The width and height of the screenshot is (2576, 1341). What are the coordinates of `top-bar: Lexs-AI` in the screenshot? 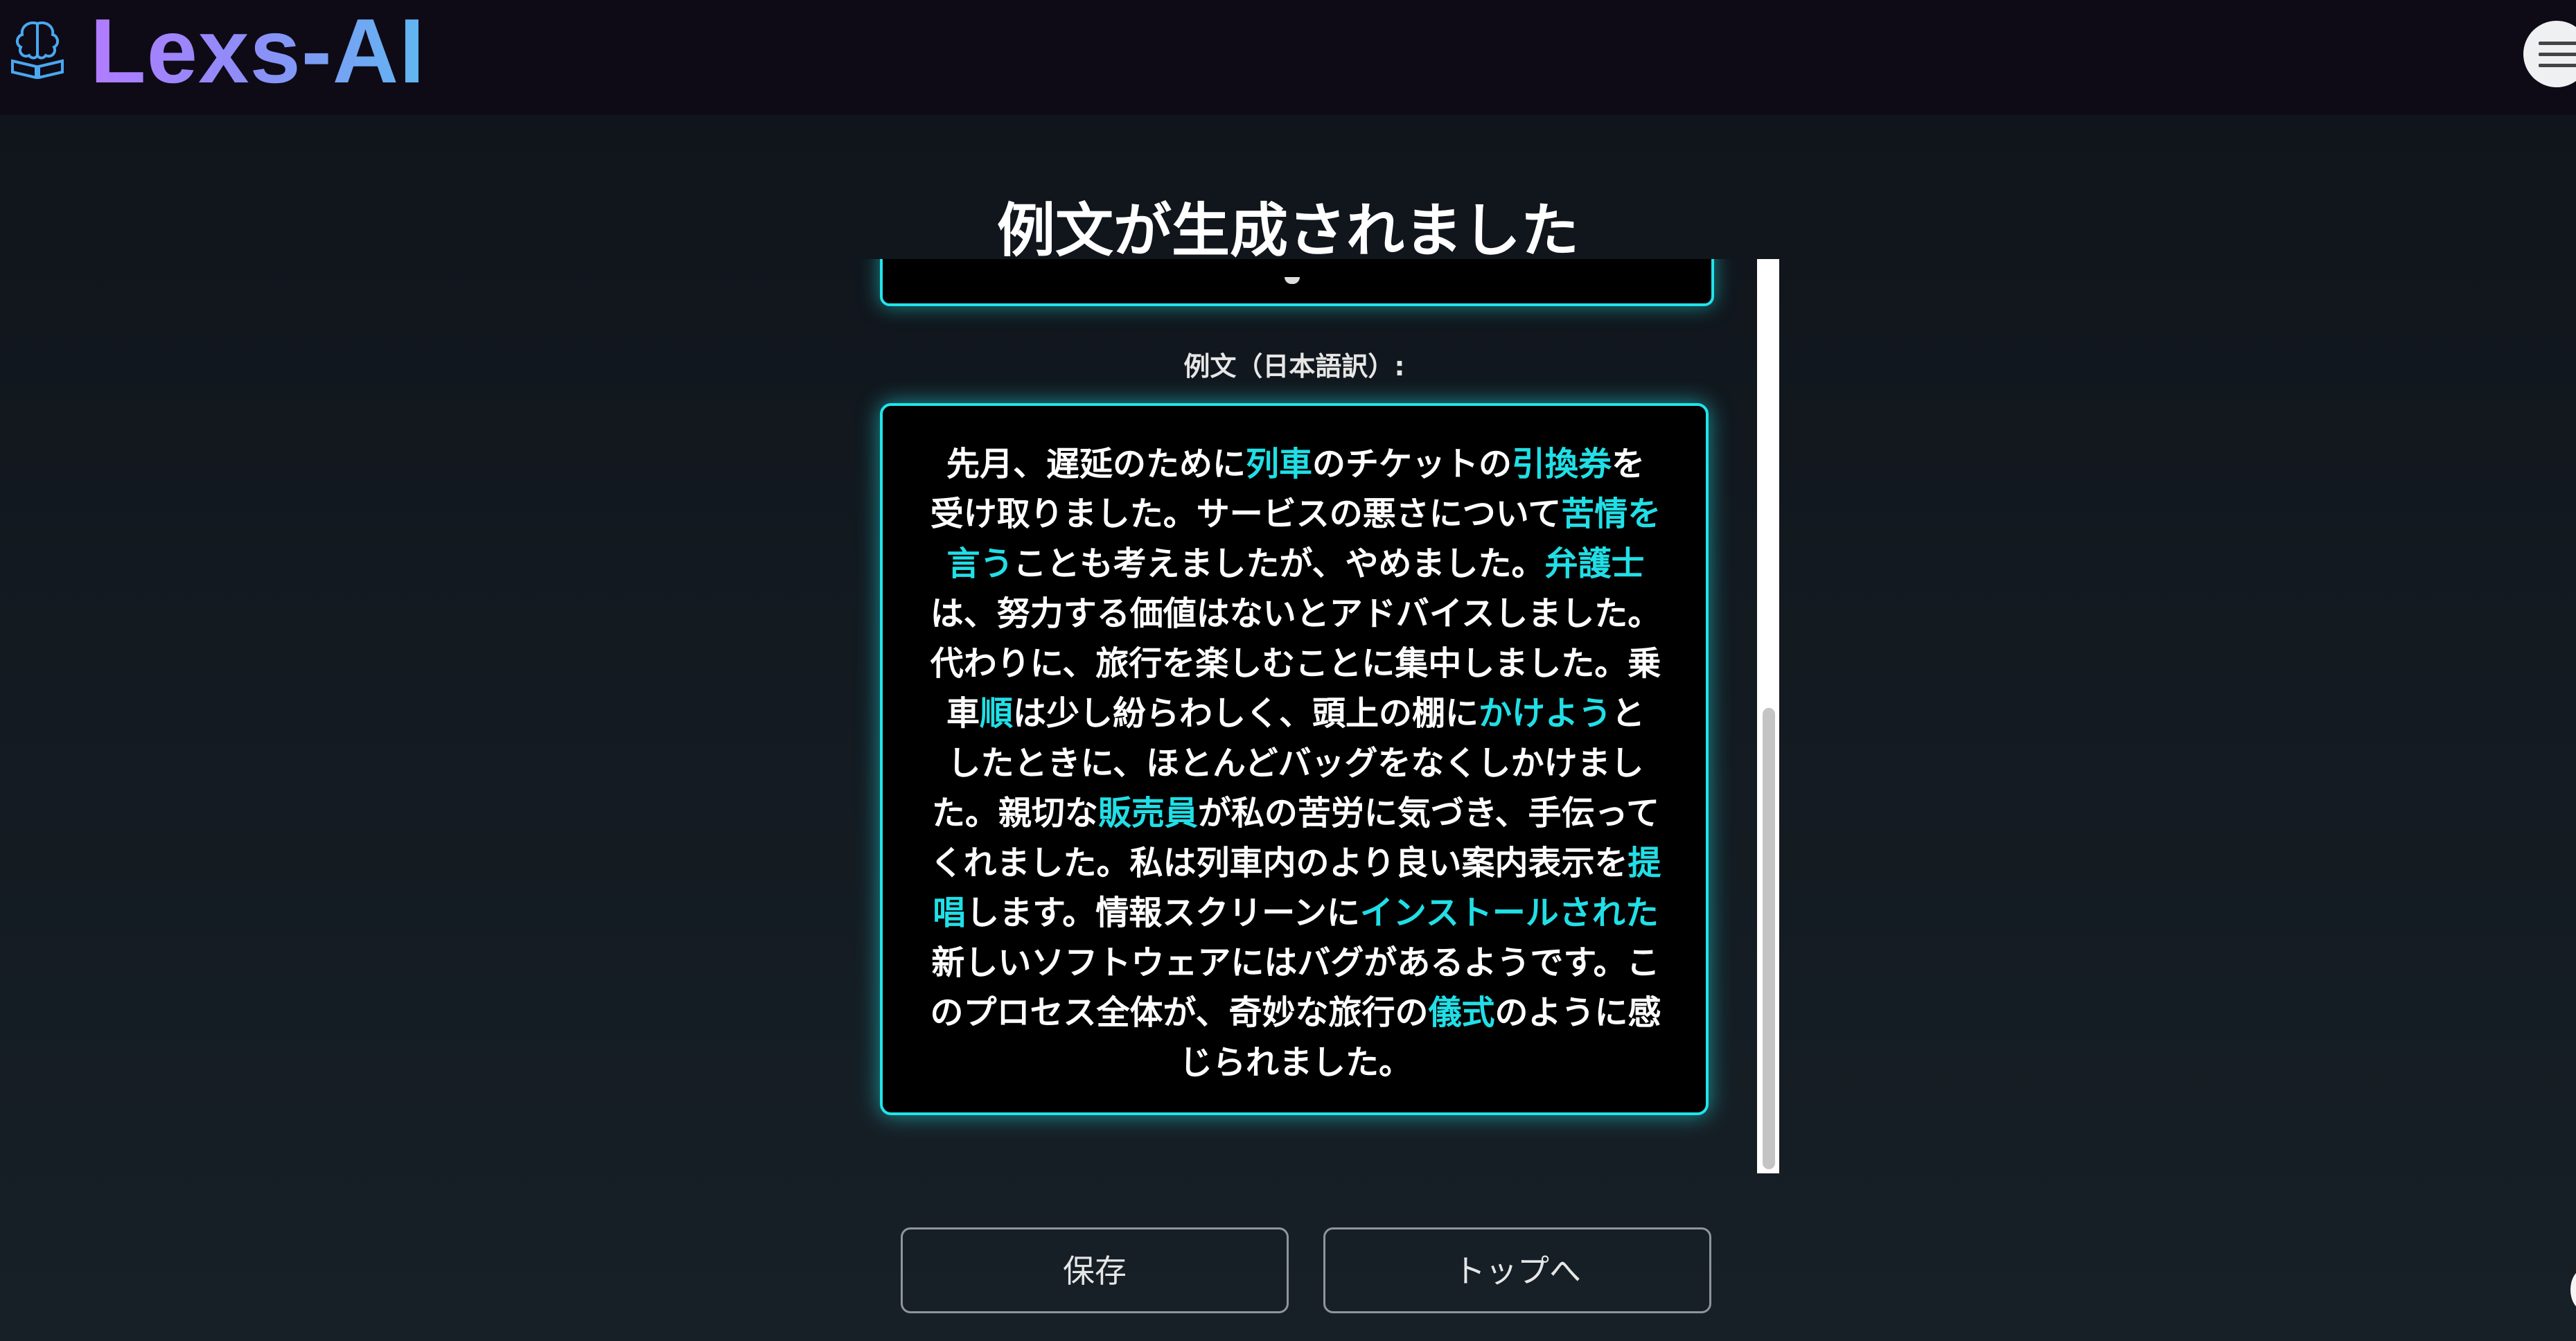 It's located at (1288, 57).